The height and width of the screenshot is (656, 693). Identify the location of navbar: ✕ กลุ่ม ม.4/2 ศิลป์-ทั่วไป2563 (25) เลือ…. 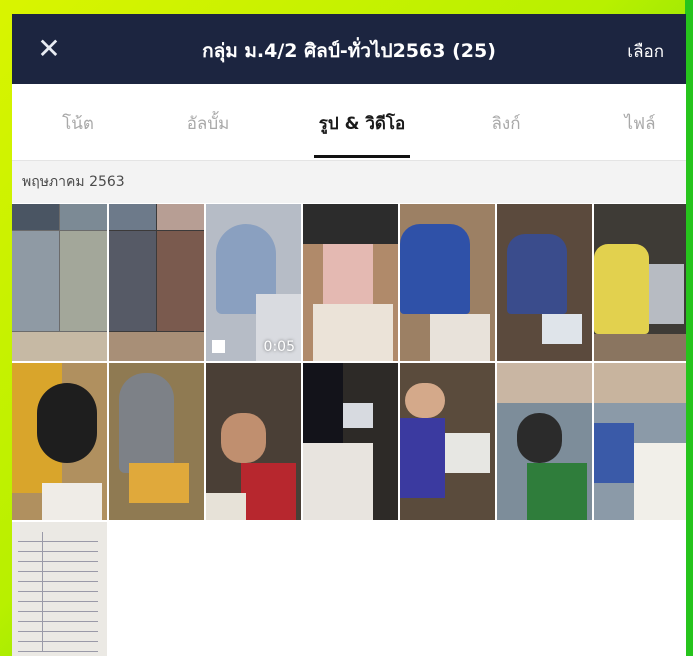
(349, 49).